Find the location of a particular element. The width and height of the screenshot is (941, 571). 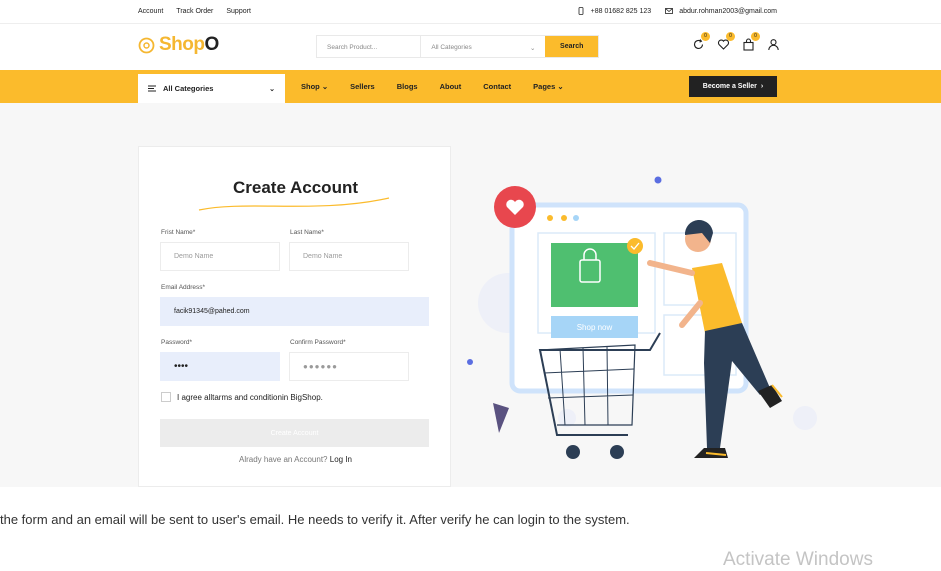

title-underline is located at coordinates (294, 204).